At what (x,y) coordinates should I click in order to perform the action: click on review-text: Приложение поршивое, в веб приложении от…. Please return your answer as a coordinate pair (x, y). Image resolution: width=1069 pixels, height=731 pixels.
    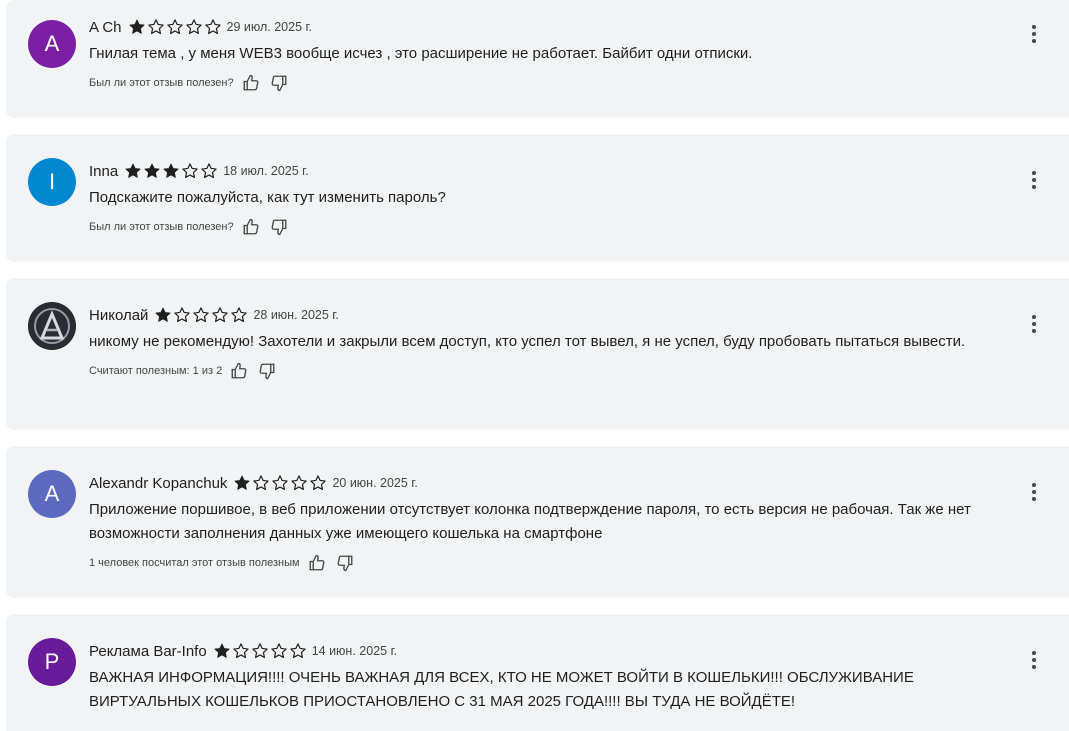
    Looking at the image, I should click on (530, 521).